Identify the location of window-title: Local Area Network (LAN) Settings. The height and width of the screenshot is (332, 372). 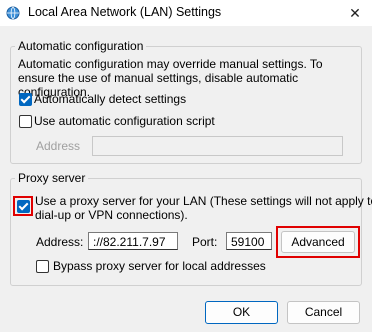
(125, 12).